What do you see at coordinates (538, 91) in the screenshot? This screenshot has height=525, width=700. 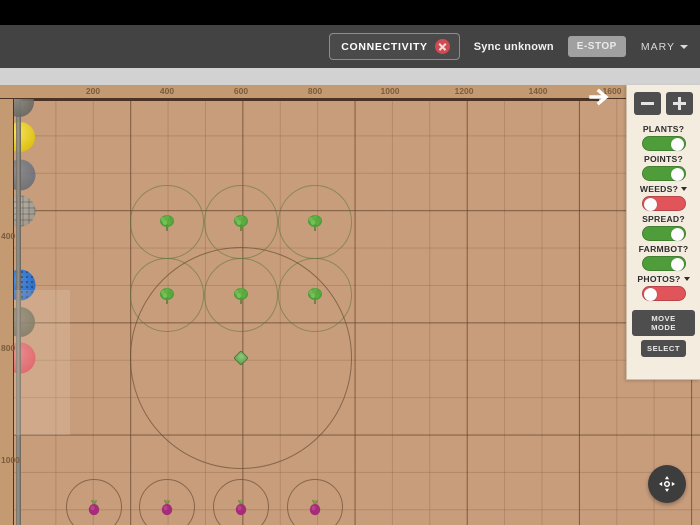 I see `ruler-h-tick: 1400` at bounding box center [538, 91].